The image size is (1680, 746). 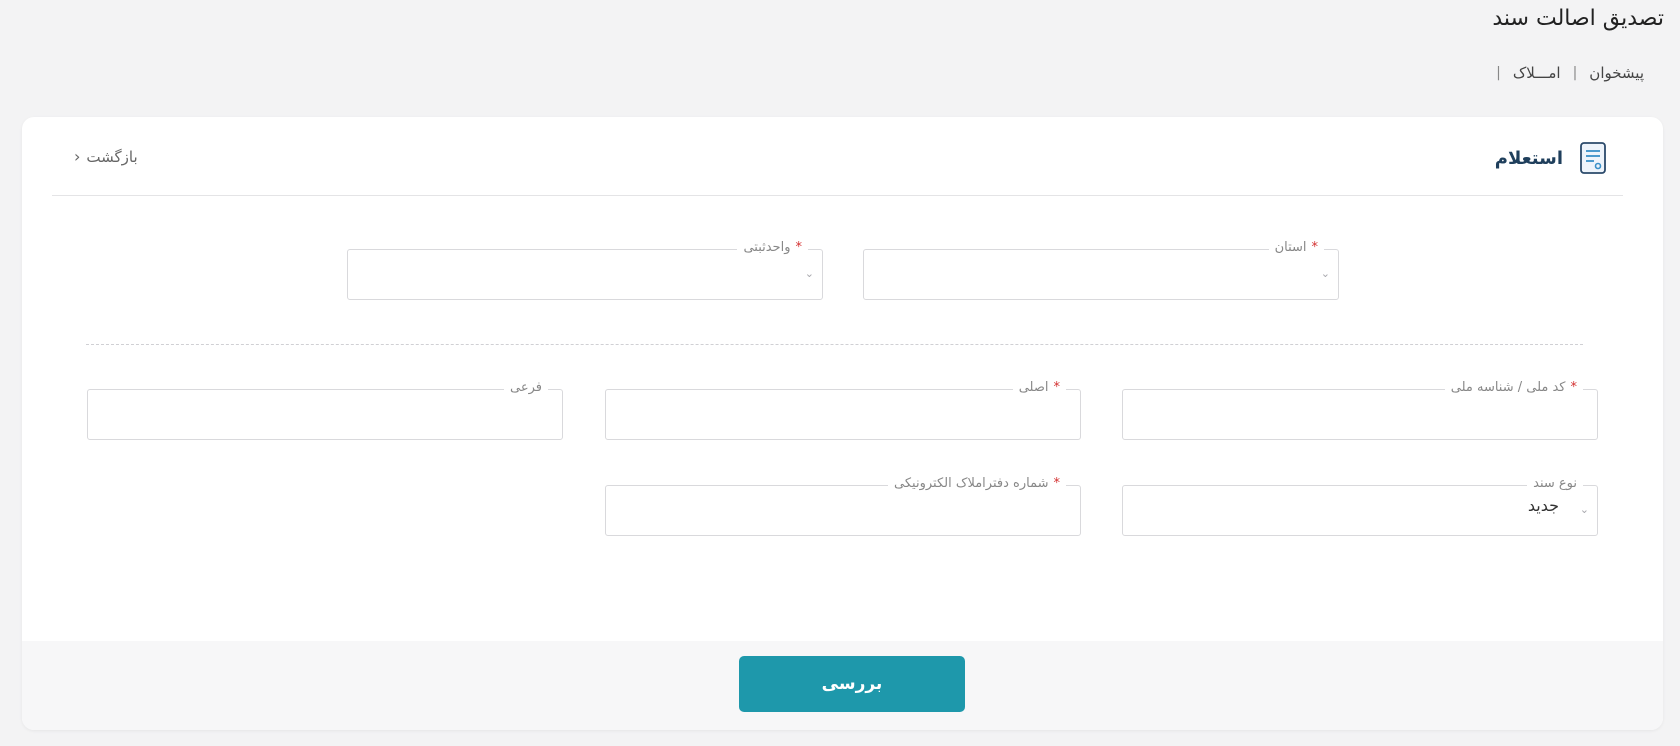 What do you see at coordinates (112, 156) in the screenshot?
I see `back-label: بازگشت` at bounding box center [112, 156].